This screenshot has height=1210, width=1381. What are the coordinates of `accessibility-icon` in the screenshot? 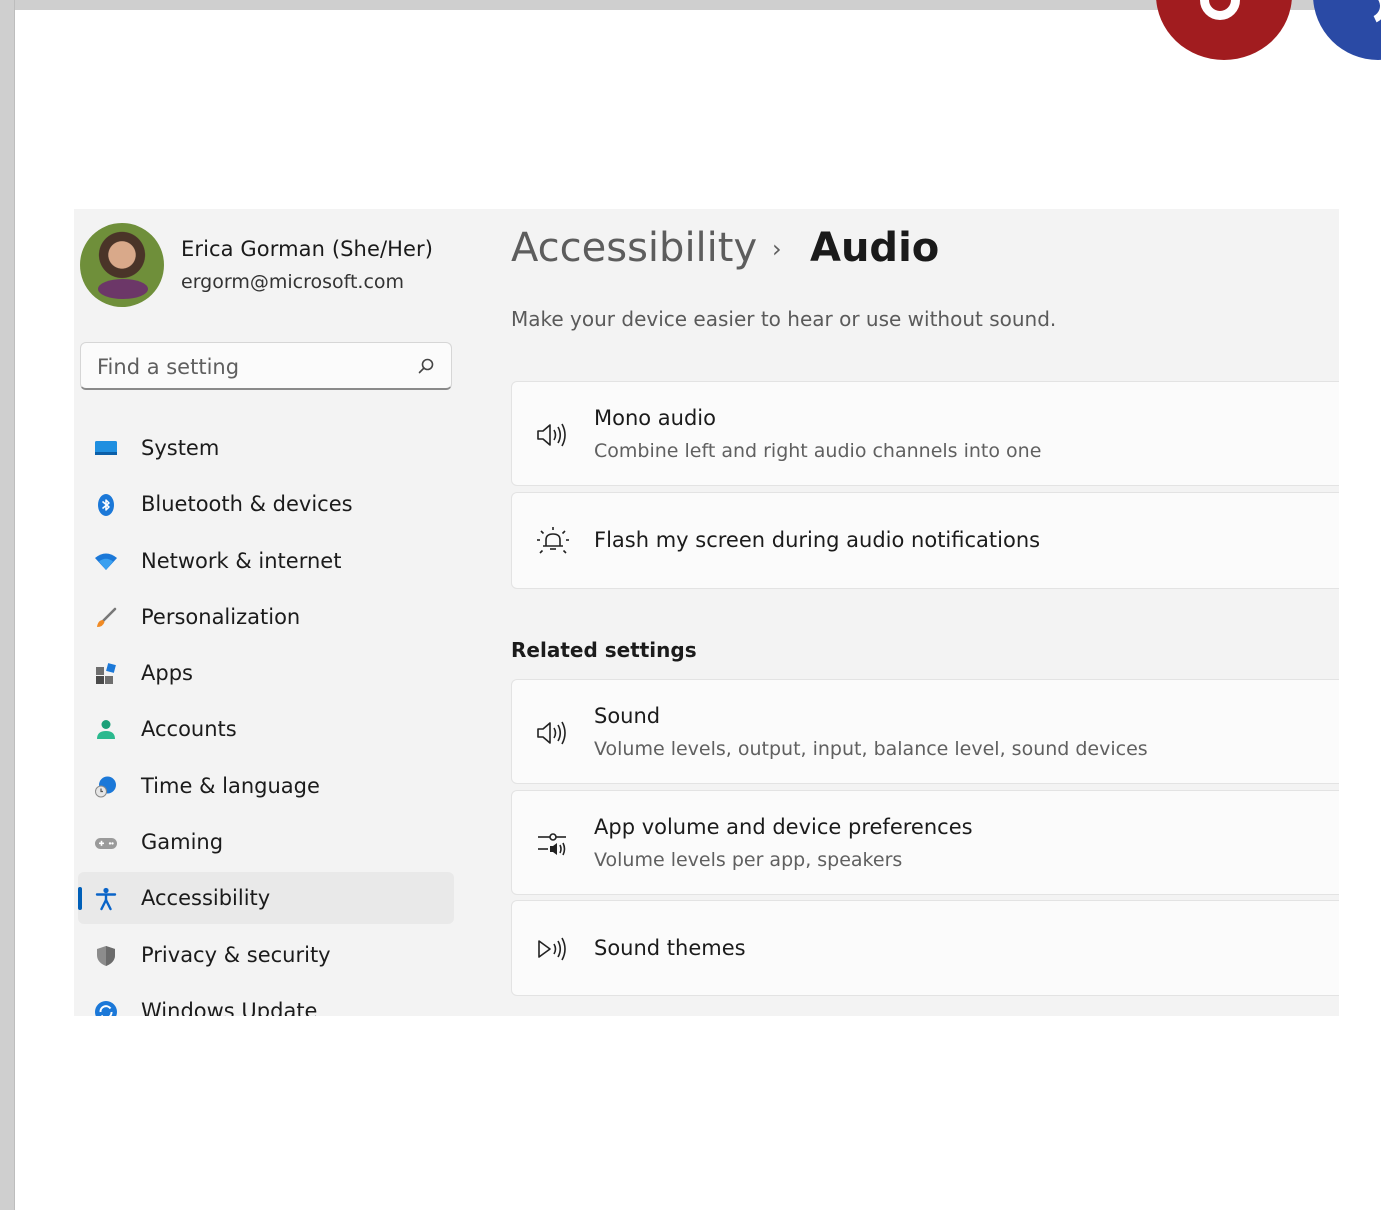 It's located at (106, 899).